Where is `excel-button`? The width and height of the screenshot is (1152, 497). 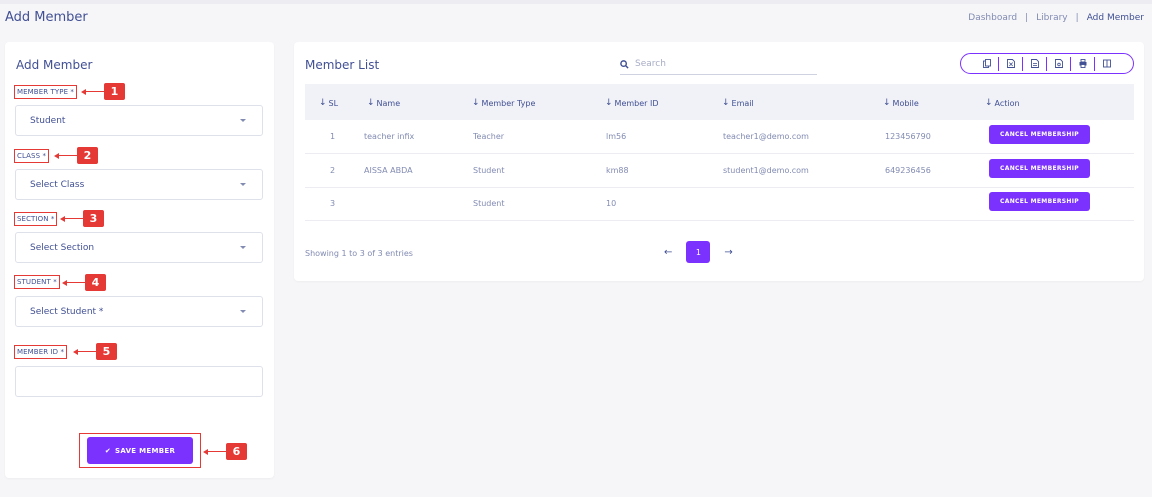
excel-button is located at coordinates (1011, 63).